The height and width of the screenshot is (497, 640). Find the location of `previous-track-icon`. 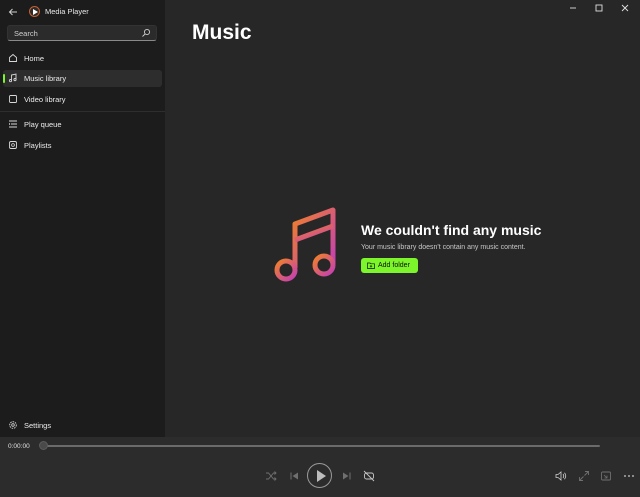

previous-track-icon is located at coordinates (294, 476).